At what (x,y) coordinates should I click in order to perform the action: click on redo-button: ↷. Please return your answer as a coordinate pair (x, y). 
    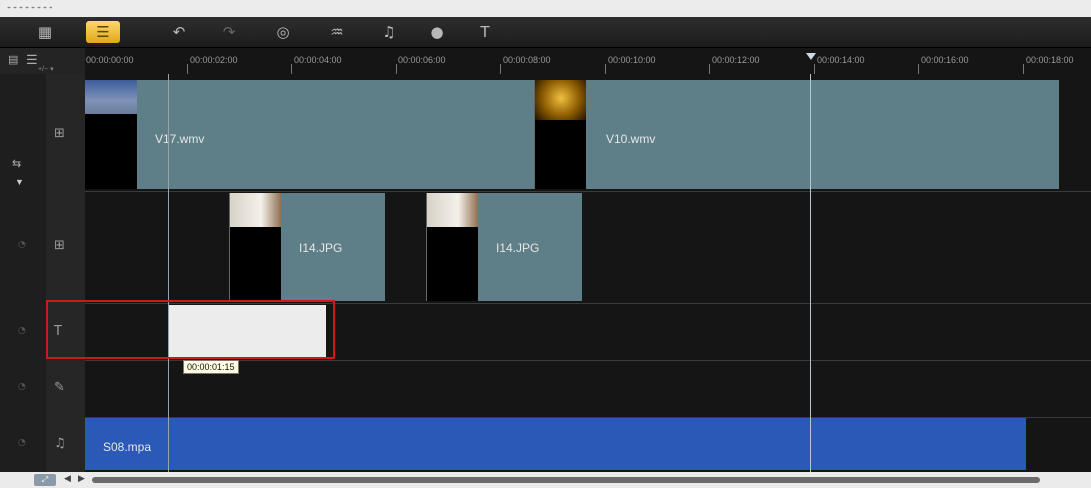
    Looking at the image, I should click on (229, 32).